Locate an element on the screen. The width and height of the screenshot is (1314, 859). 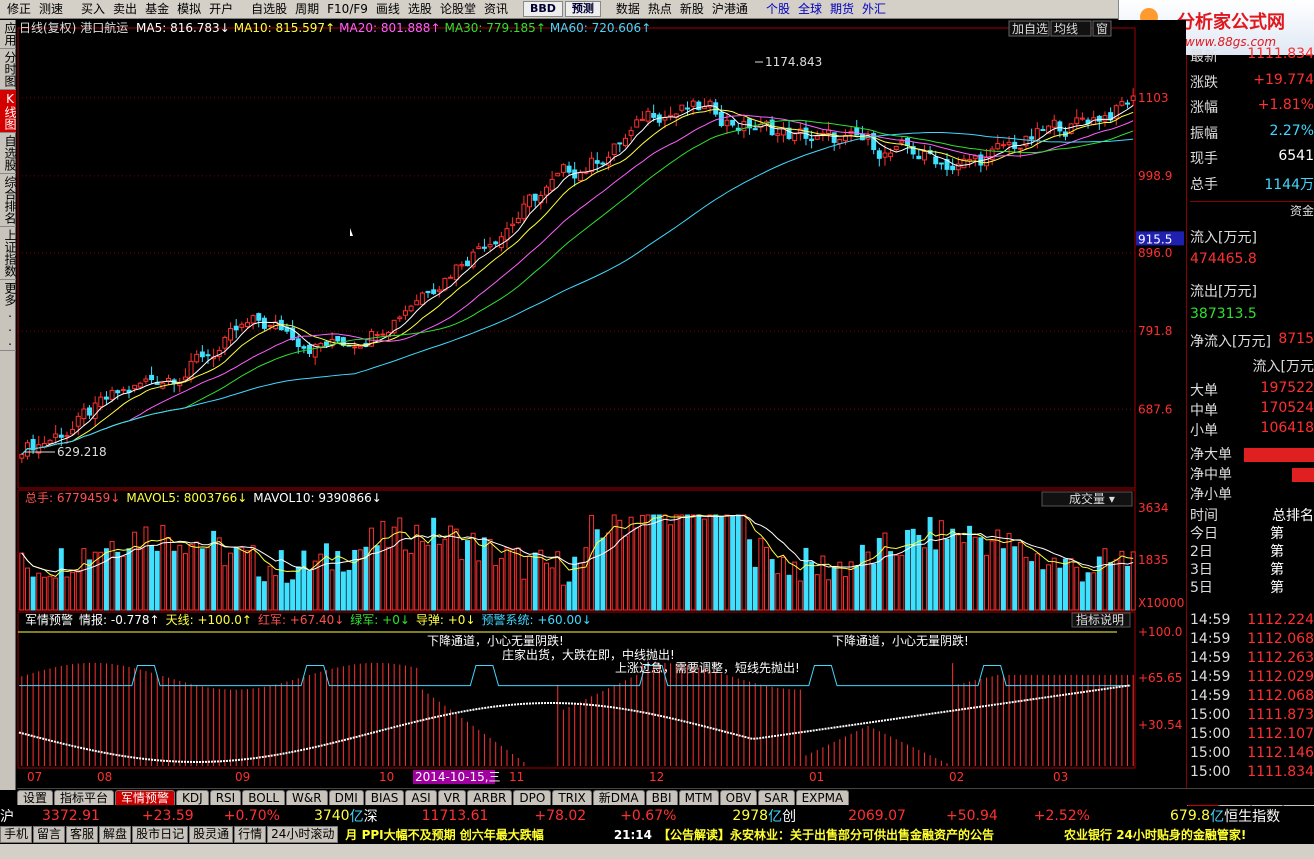
news-item-3: 农业银行 24小时贴身的金融管家! is located at coordinates (1155, 834).